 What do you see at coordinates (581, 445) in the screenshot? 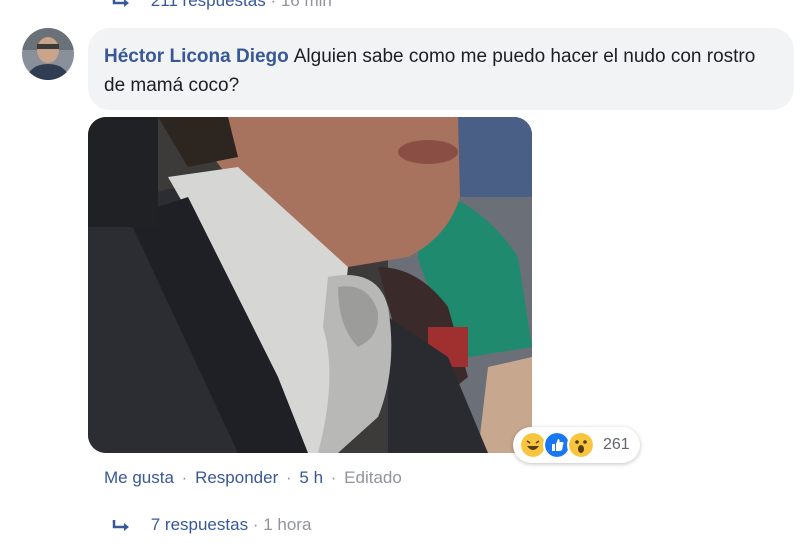
I see `wow-icon` at bounding box center [581, 445].